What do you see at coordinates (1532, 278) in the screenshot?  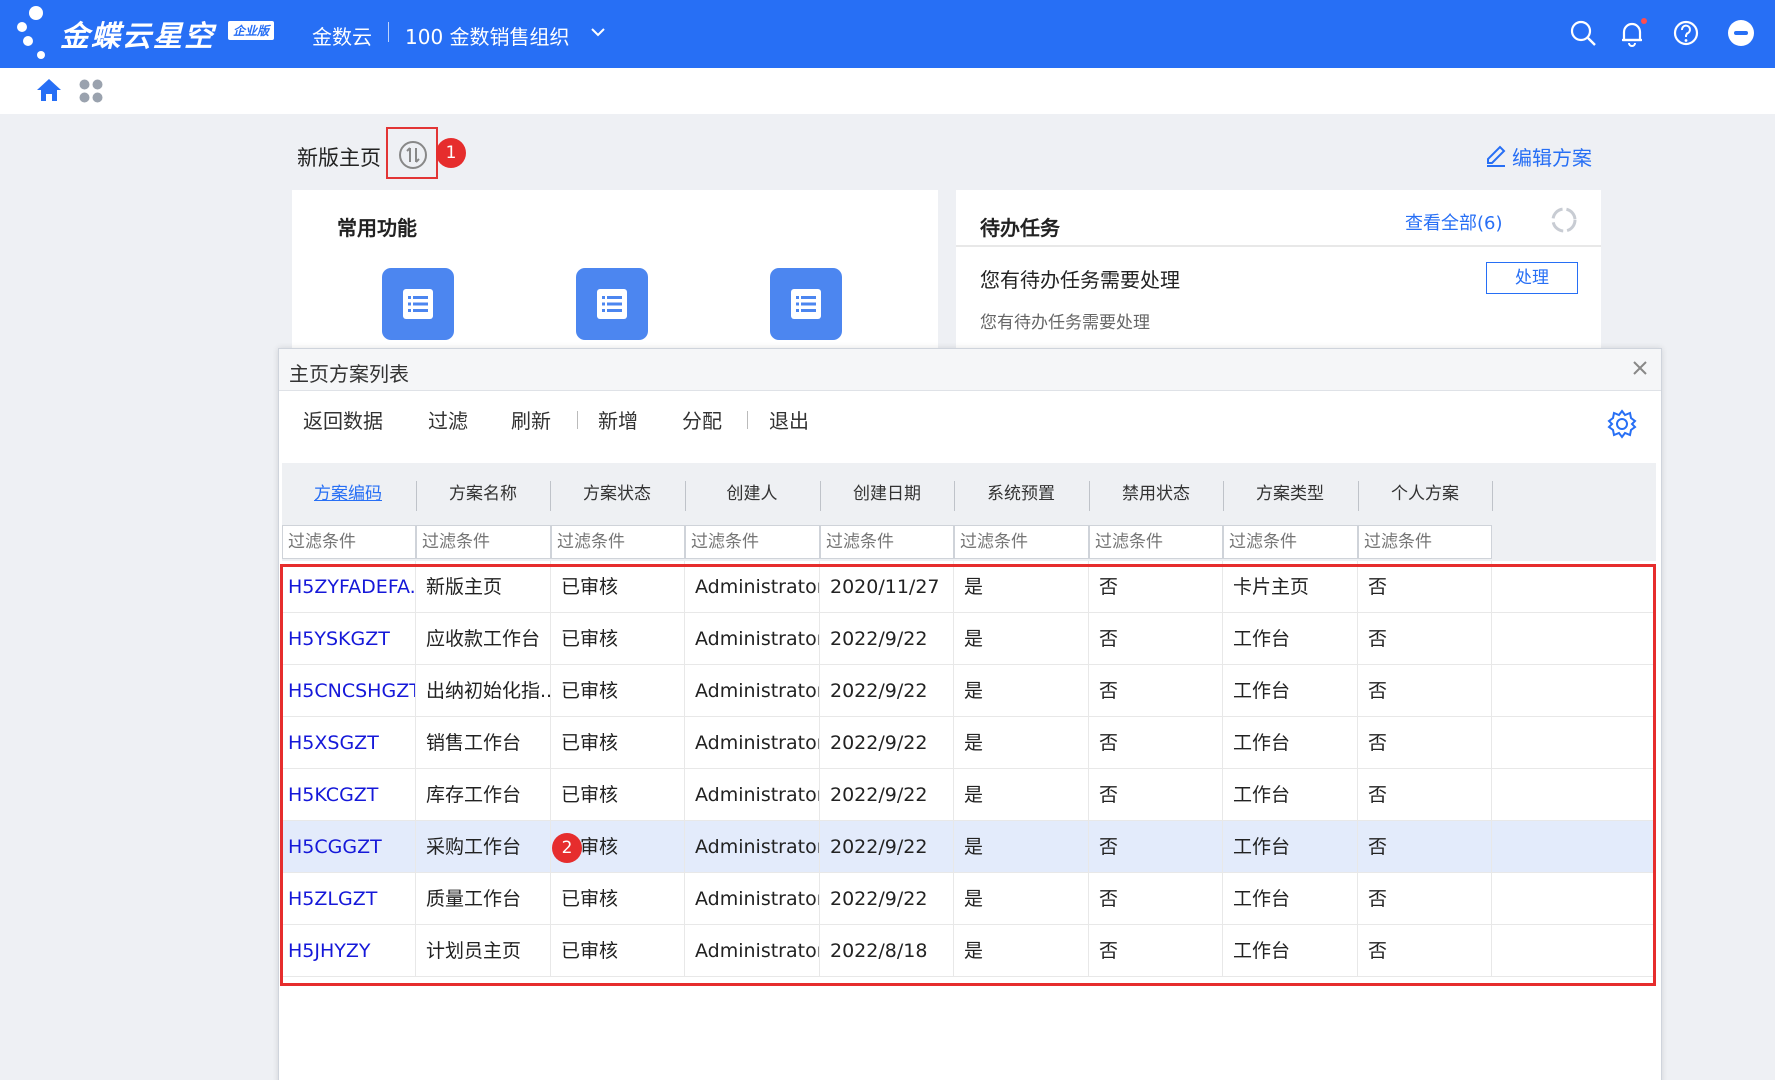 I see `handle-button: 处理` at bounding box center [1532, 278].